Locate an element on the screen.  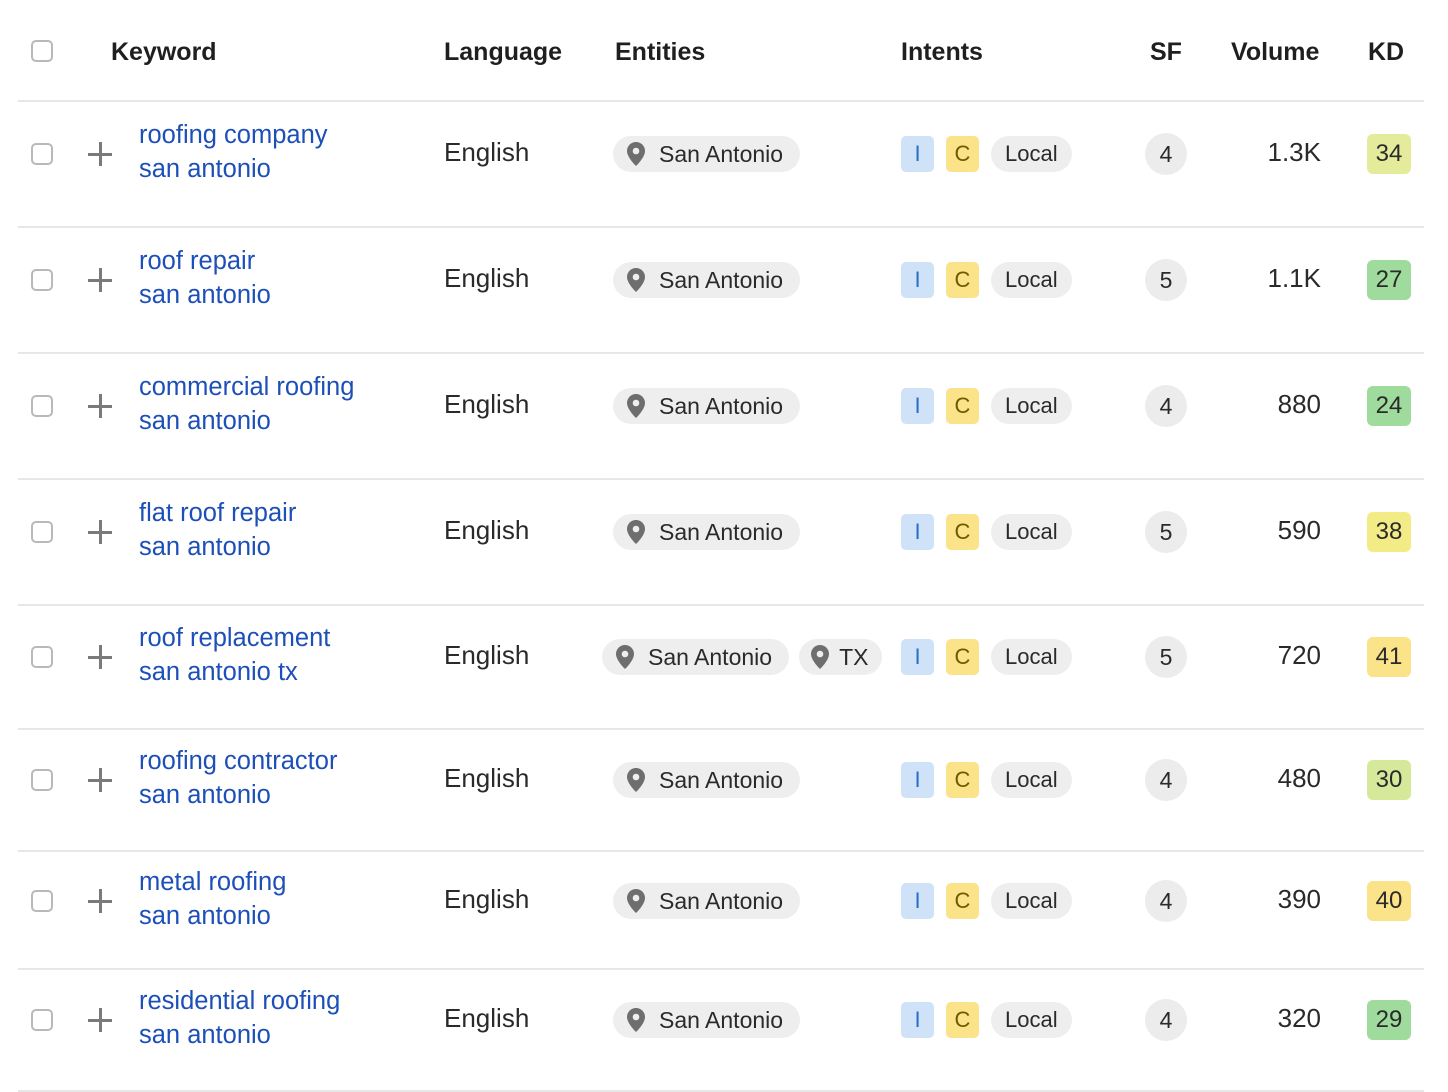
keyword-link: roofing company san antonio is located at coordinates (233, 152).